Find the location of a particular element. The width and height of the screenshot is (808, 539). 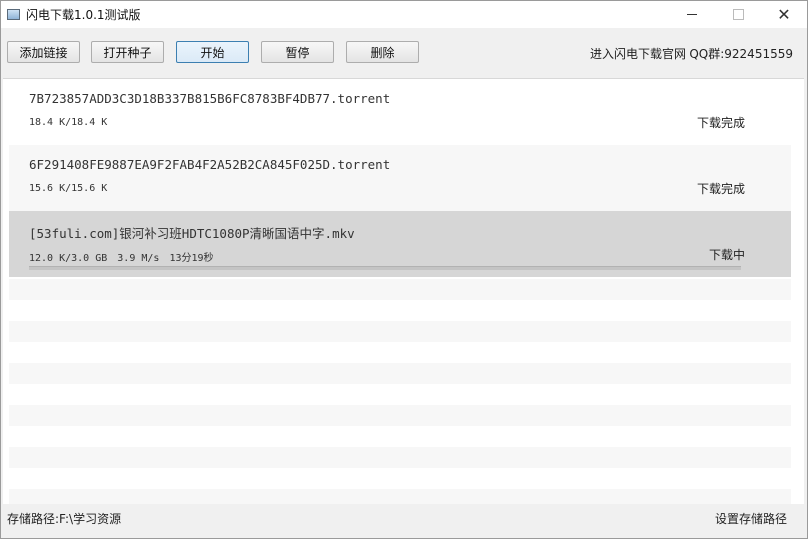

maximize-button is located at coordinates (738, 14).